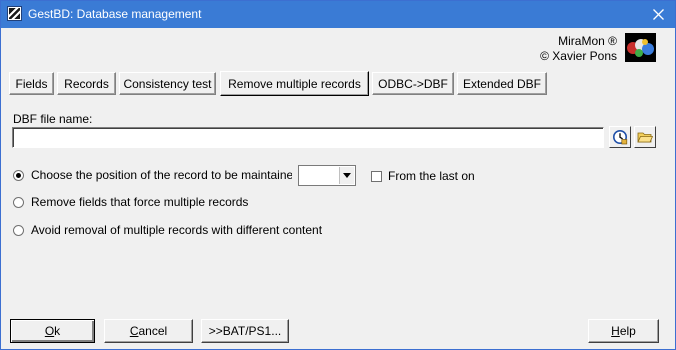 The image size is (676, 350). I want to click on close-icon, so click(658, 14).